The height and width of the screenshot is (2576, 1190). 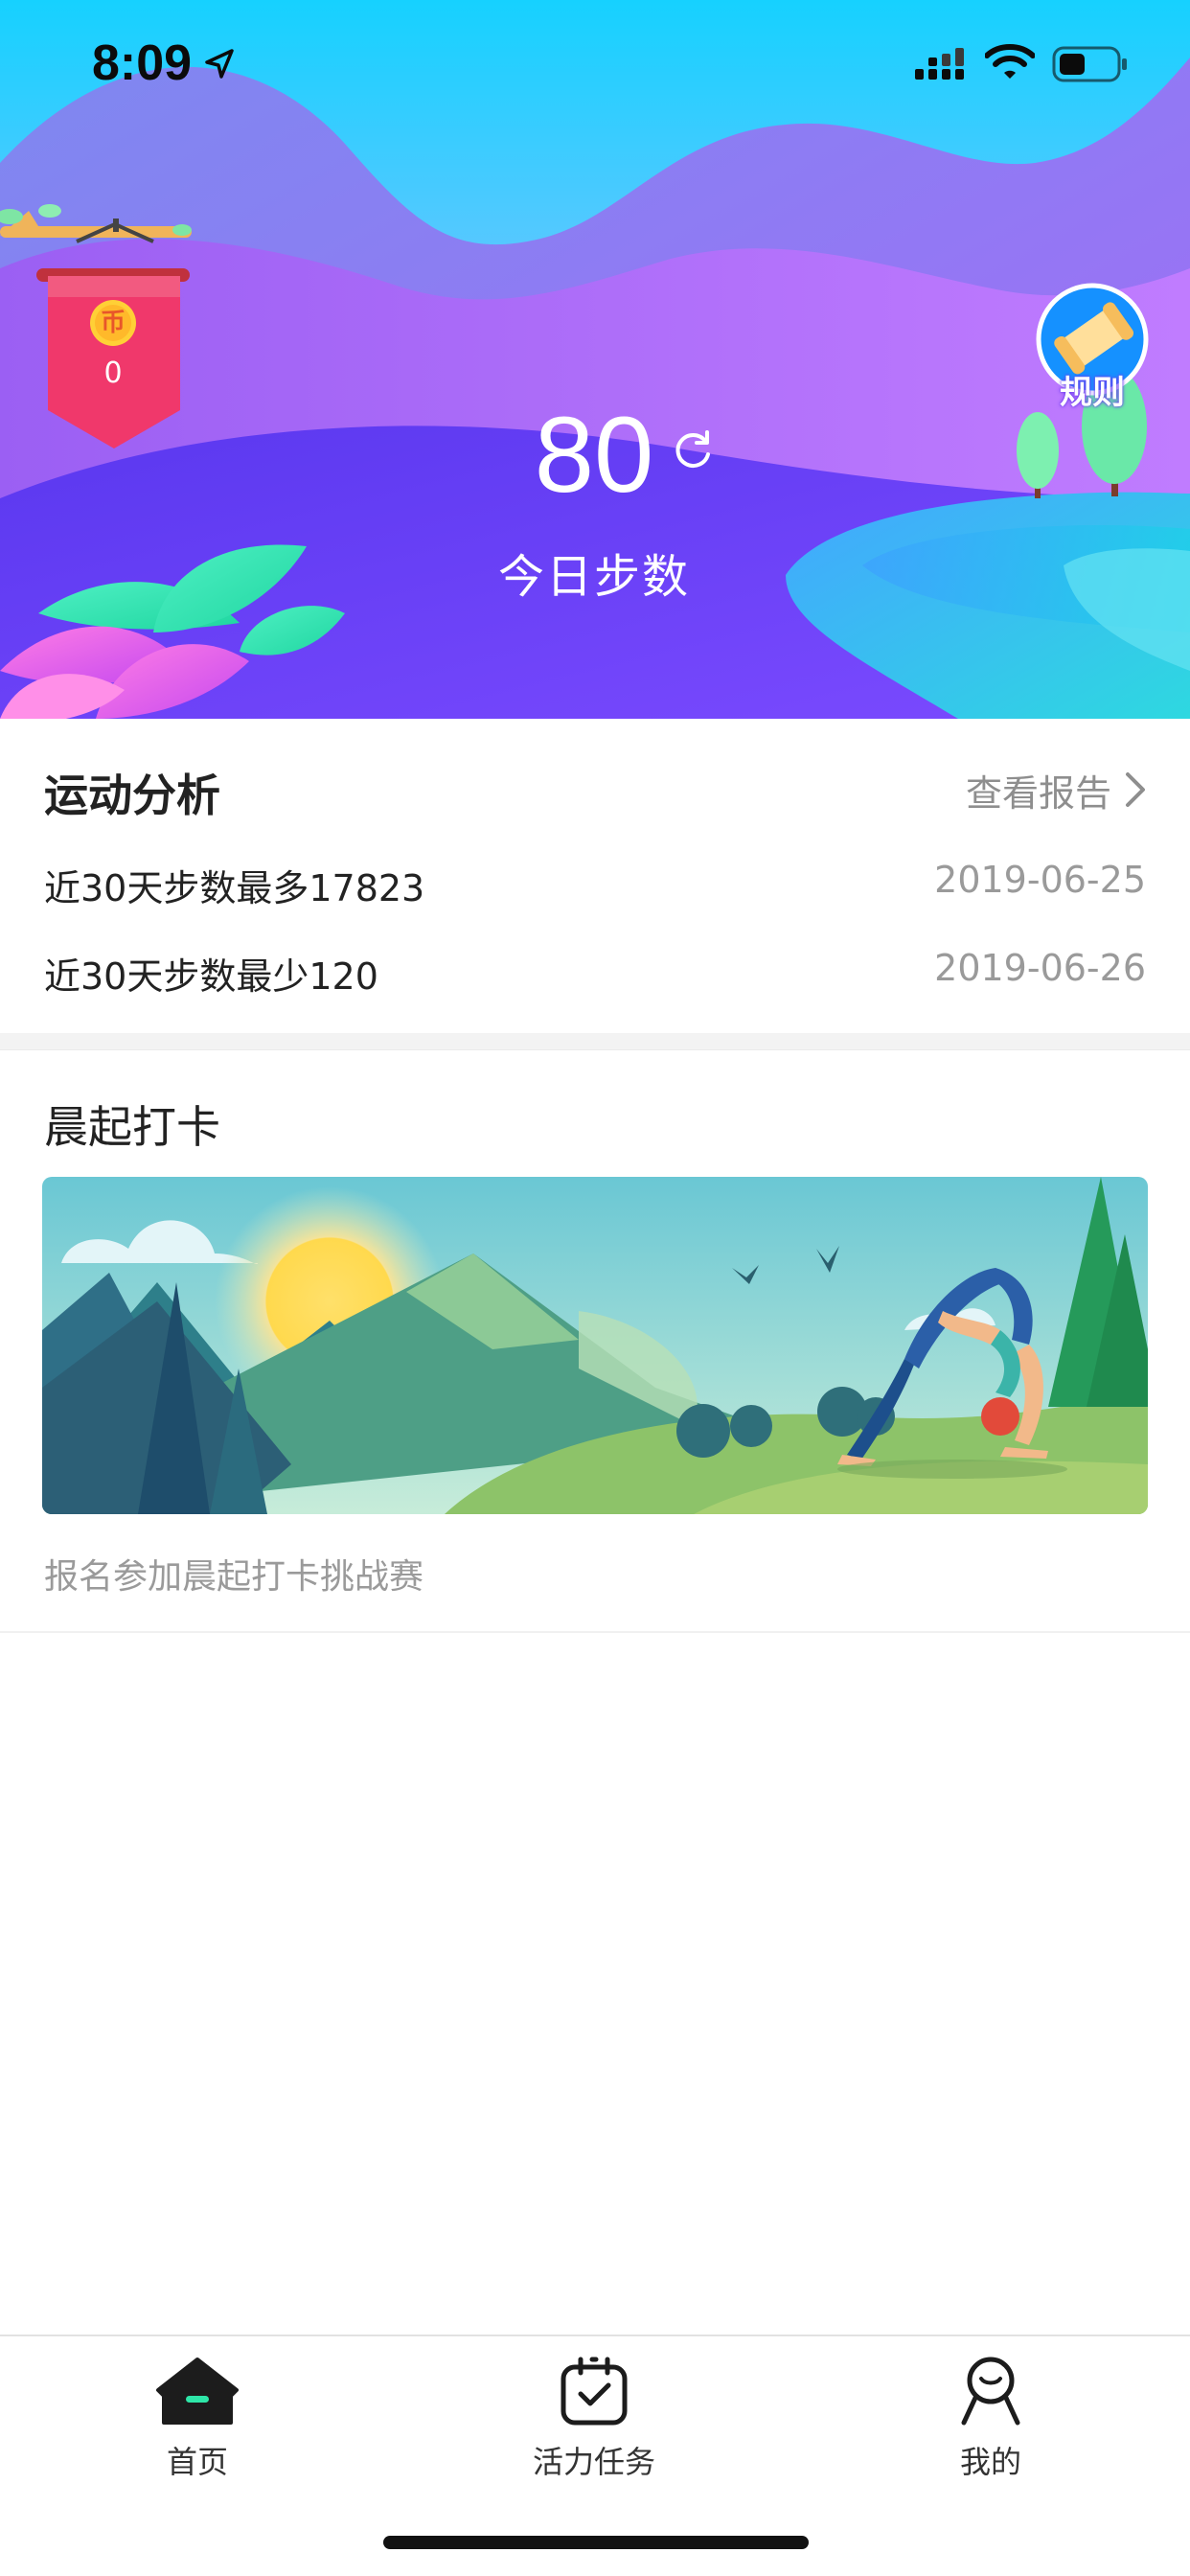 I want to click on min-steps-text: 近30天步数最少120, so click(x=211, y=976).